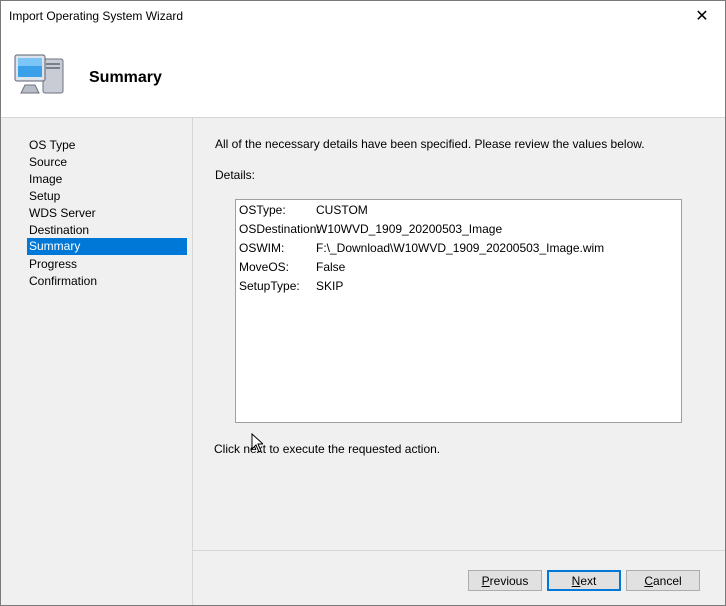 This screenshot has width=726, height=606. What do you see at coordinates (125, 77) in the screenshot?
I see `page-title: Summary` at bounding box center [125, 77].